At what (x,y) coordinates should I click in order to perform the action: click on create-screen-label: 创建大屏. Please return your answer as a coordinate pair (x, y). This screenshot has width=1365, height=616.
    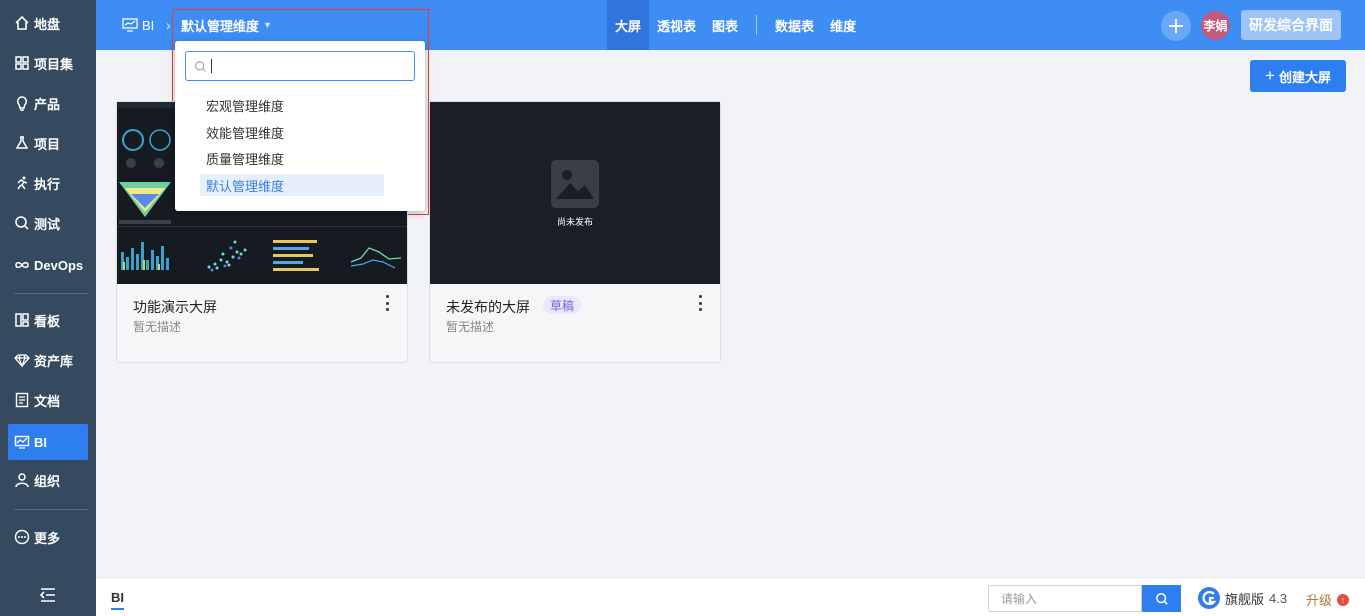
    Looking at the image, I should click on (1304, 77).